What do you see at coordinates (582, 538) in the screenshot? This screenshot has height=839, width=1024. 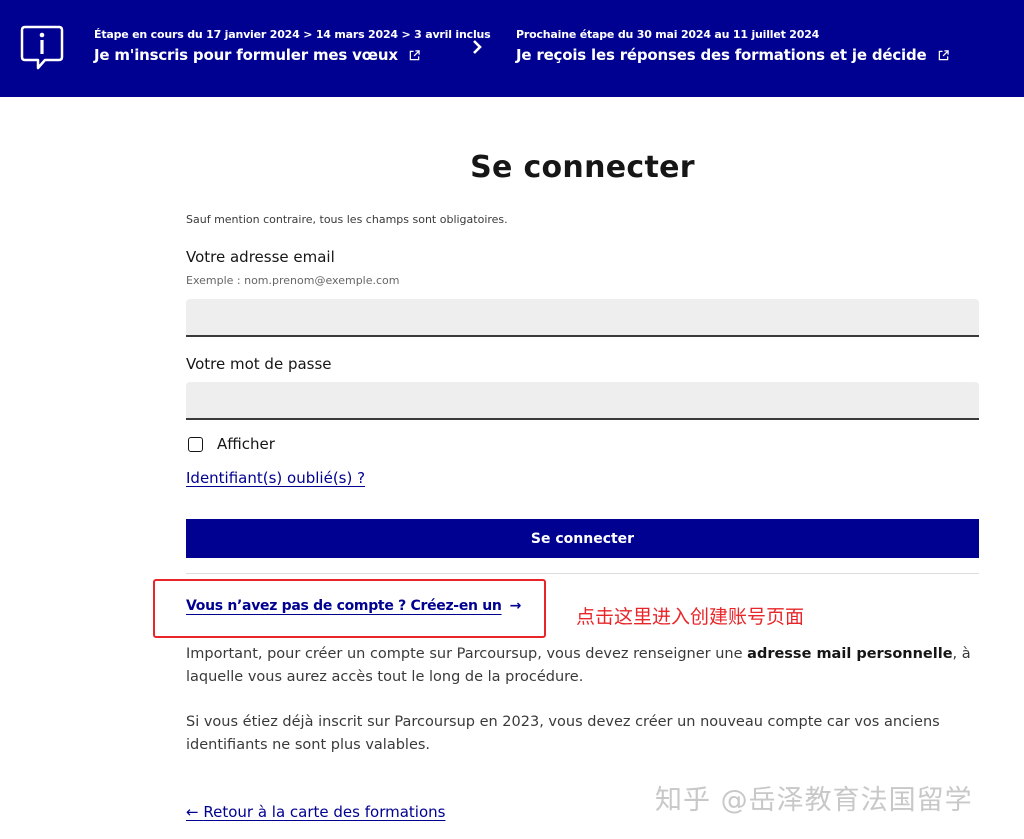 I see `login-button: Se connecter` at bounding box center [582, 538].